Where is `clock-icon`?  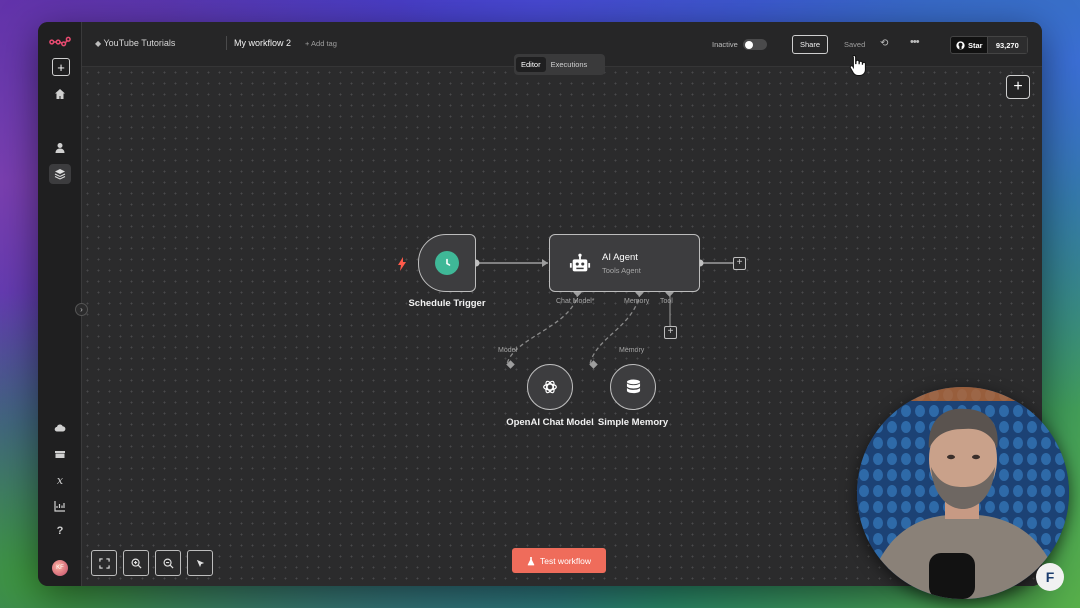 clock-icon is located at coordinates (447, 263).